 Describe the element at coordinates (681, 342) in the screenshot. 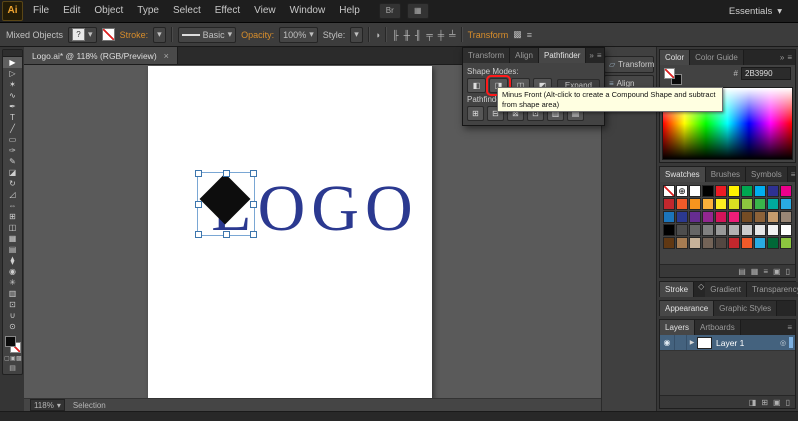

I see `lock-toggle` at that location.